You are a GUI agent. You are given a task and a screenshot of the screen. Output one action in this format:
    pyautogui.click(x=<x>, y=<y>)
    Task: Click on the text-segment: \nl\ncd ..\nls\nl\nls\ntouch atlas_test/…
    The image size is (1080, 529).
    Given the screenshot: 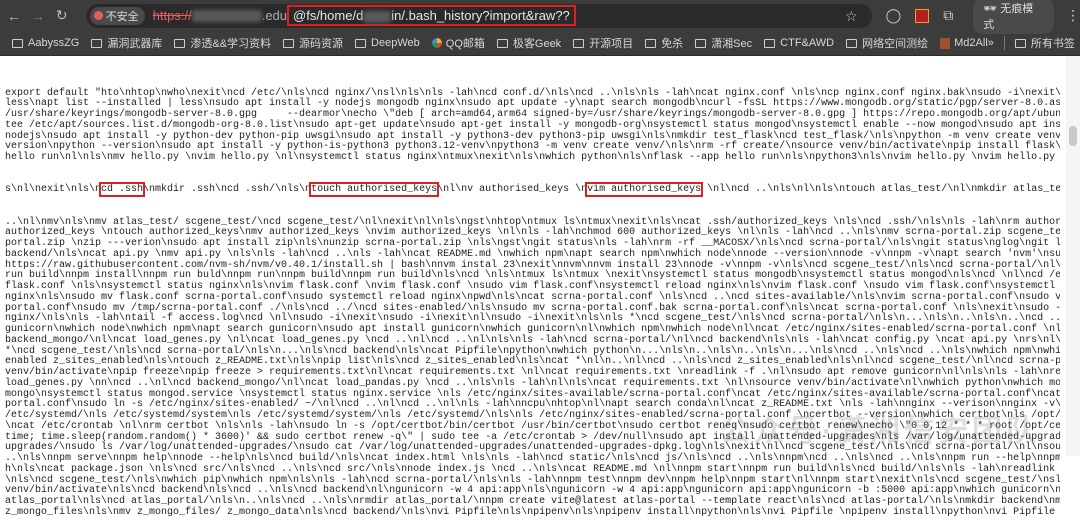 What is the action you would take?
    pyautogui.click(x=883, y=190)
    